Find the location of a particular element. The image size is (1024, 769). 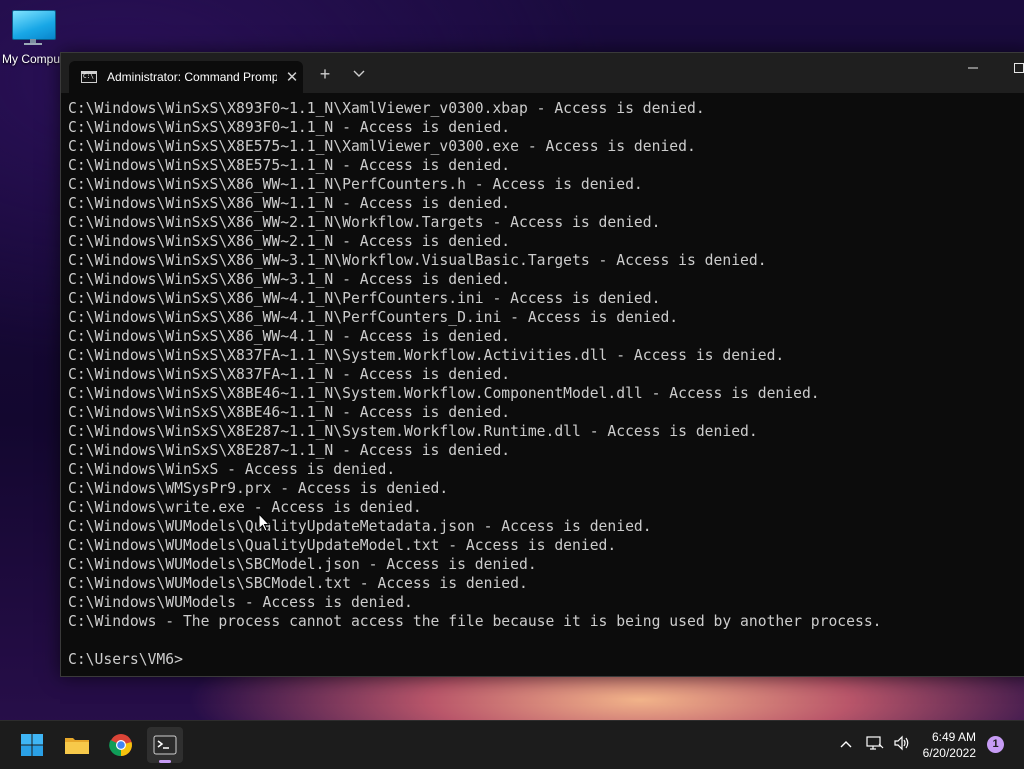

chrome-icon is located at coordinates (120, 745).